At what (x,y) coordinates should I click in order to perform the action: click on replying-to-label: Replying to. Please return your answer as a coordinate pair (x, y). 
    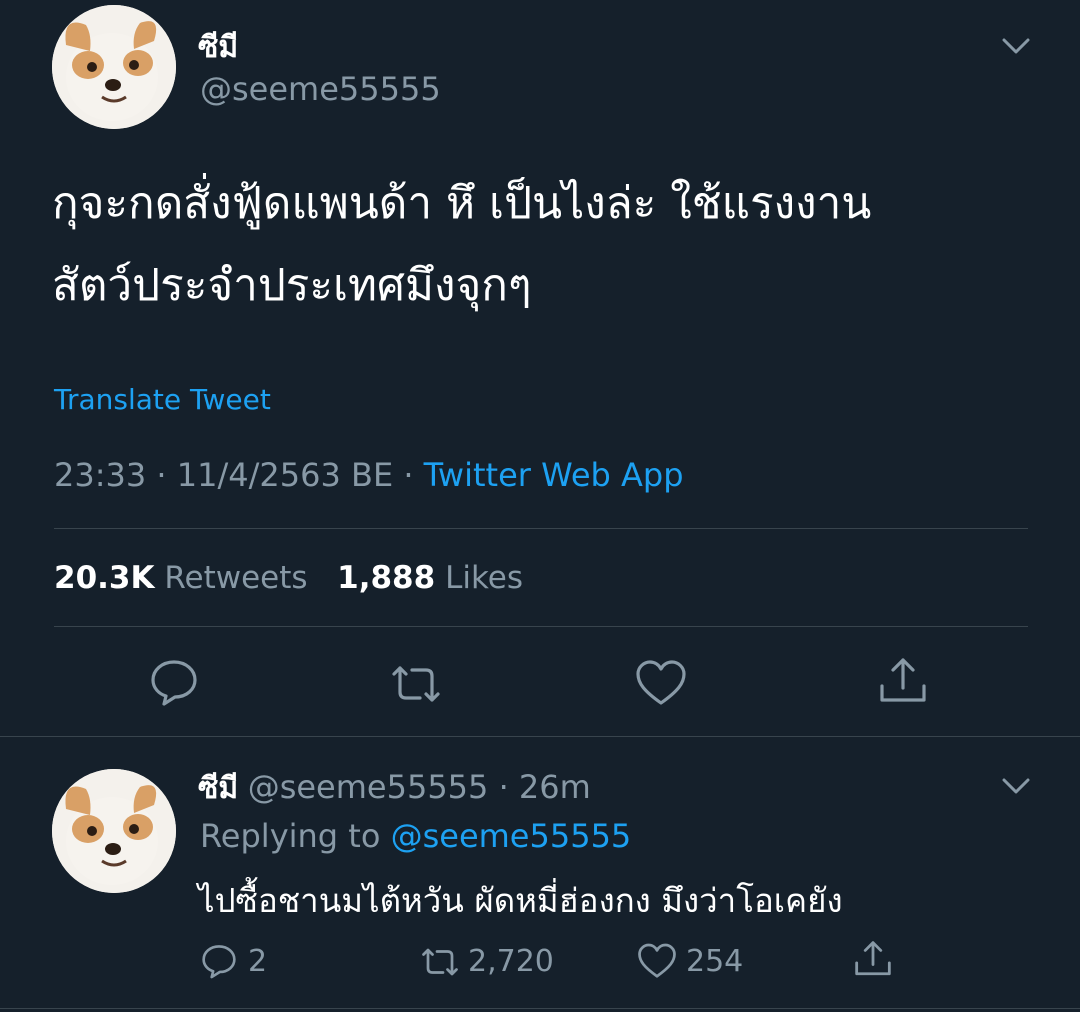
    Looking at the image, I should click on (290, 836).